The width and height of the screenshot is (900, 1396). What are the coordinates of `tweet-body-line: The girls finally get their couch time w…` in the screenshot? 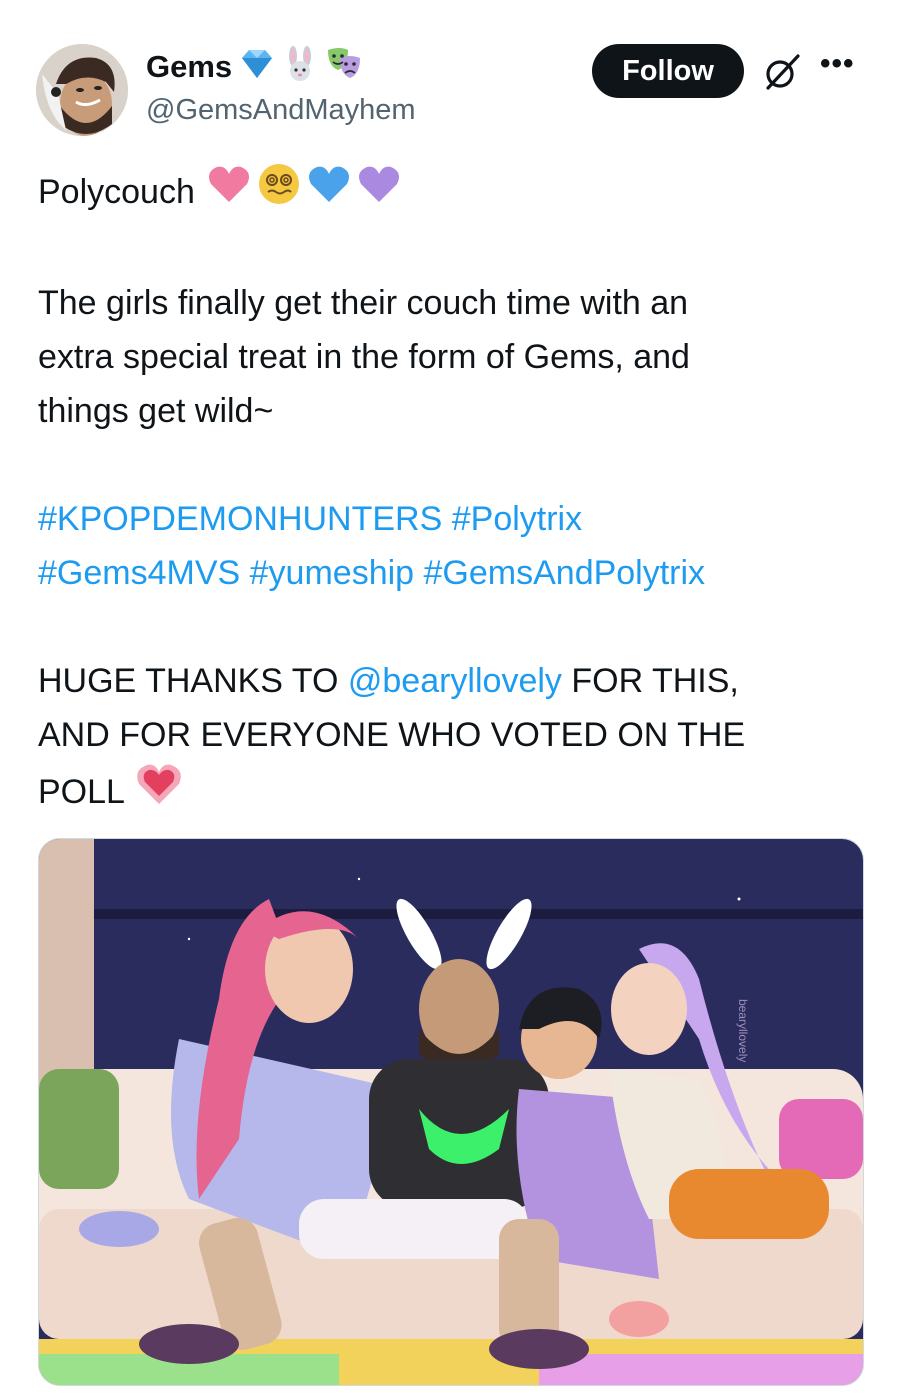 It's located at (363, 303).